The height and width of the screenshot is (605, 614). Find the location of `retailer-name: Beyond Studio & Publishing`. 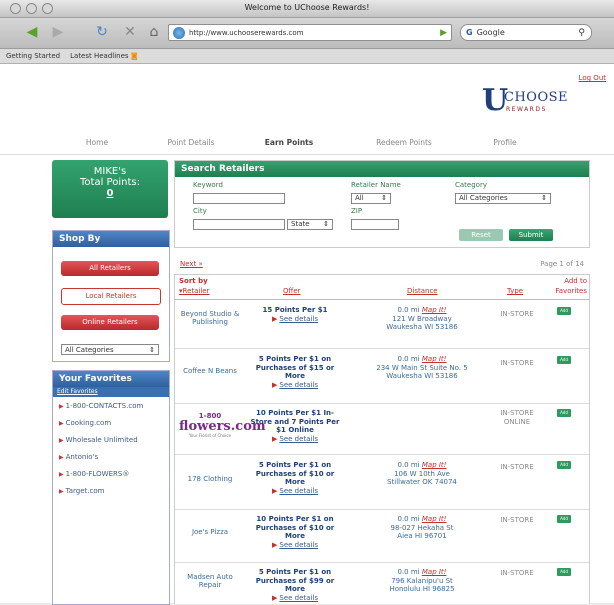

retailer-name: Beyond Studio & Publishing is located at coordinates (210, 318).